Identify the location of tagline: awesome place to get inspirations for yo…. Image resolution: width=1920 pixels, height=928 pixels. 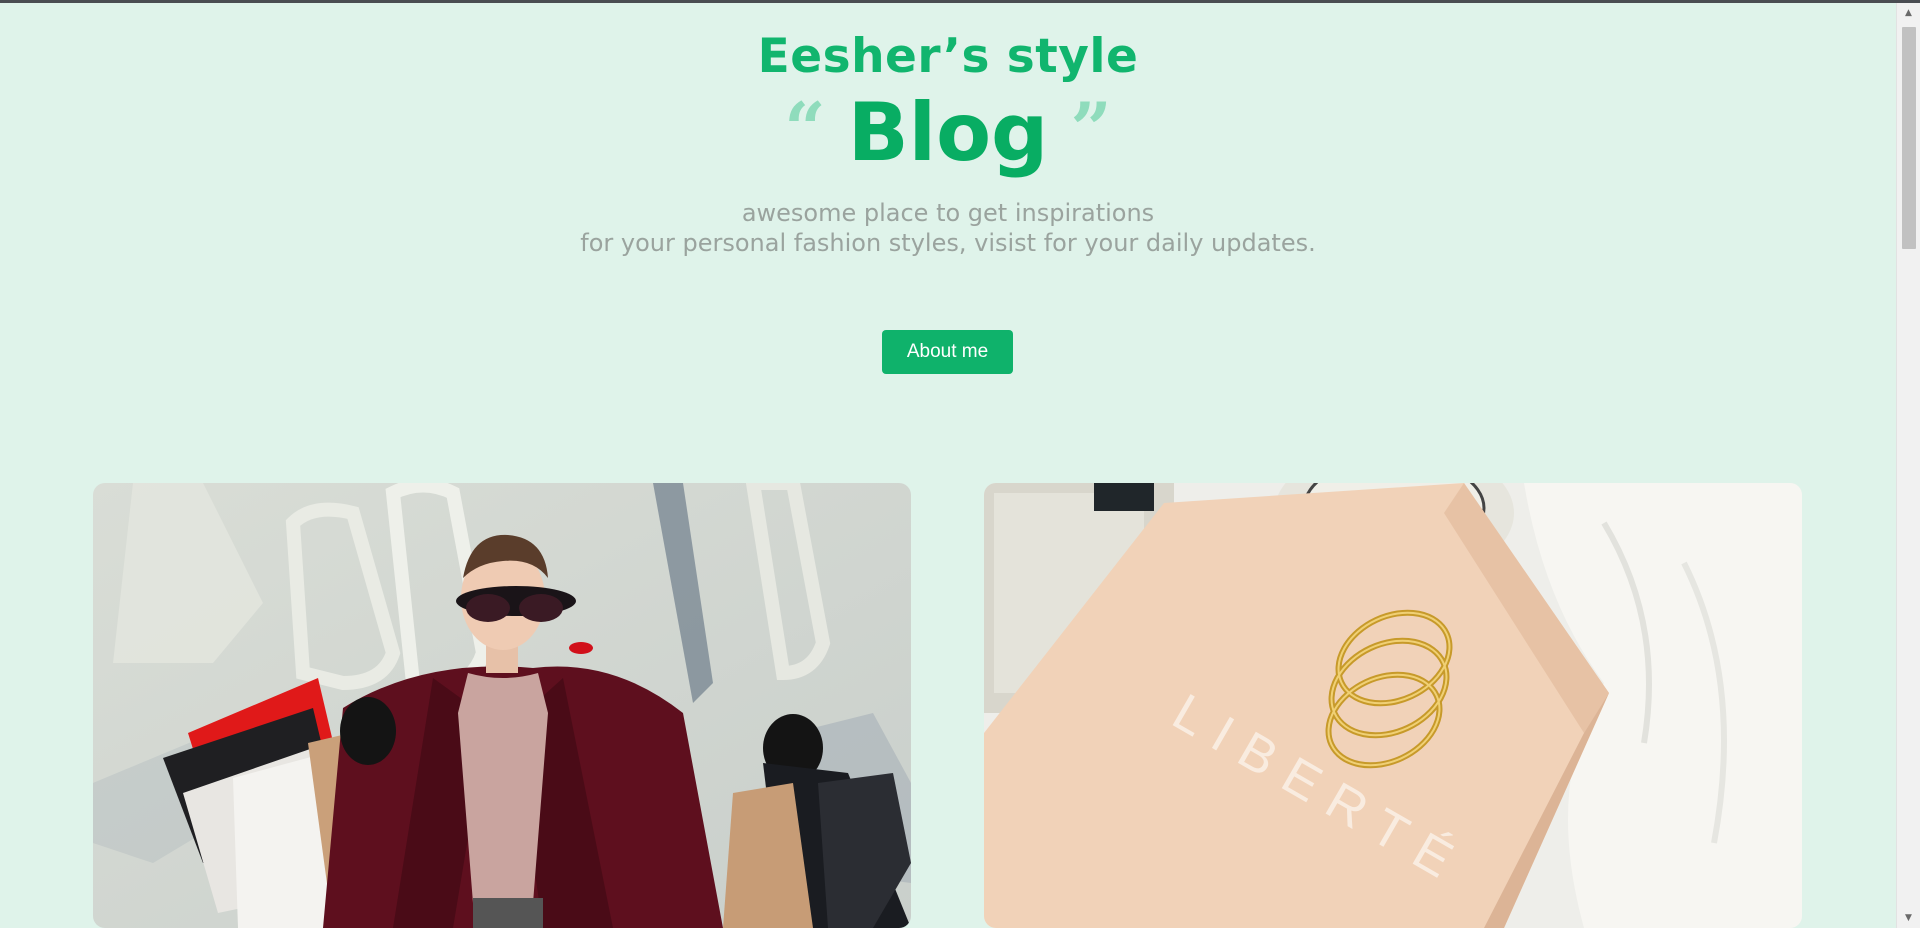
(948, 228).